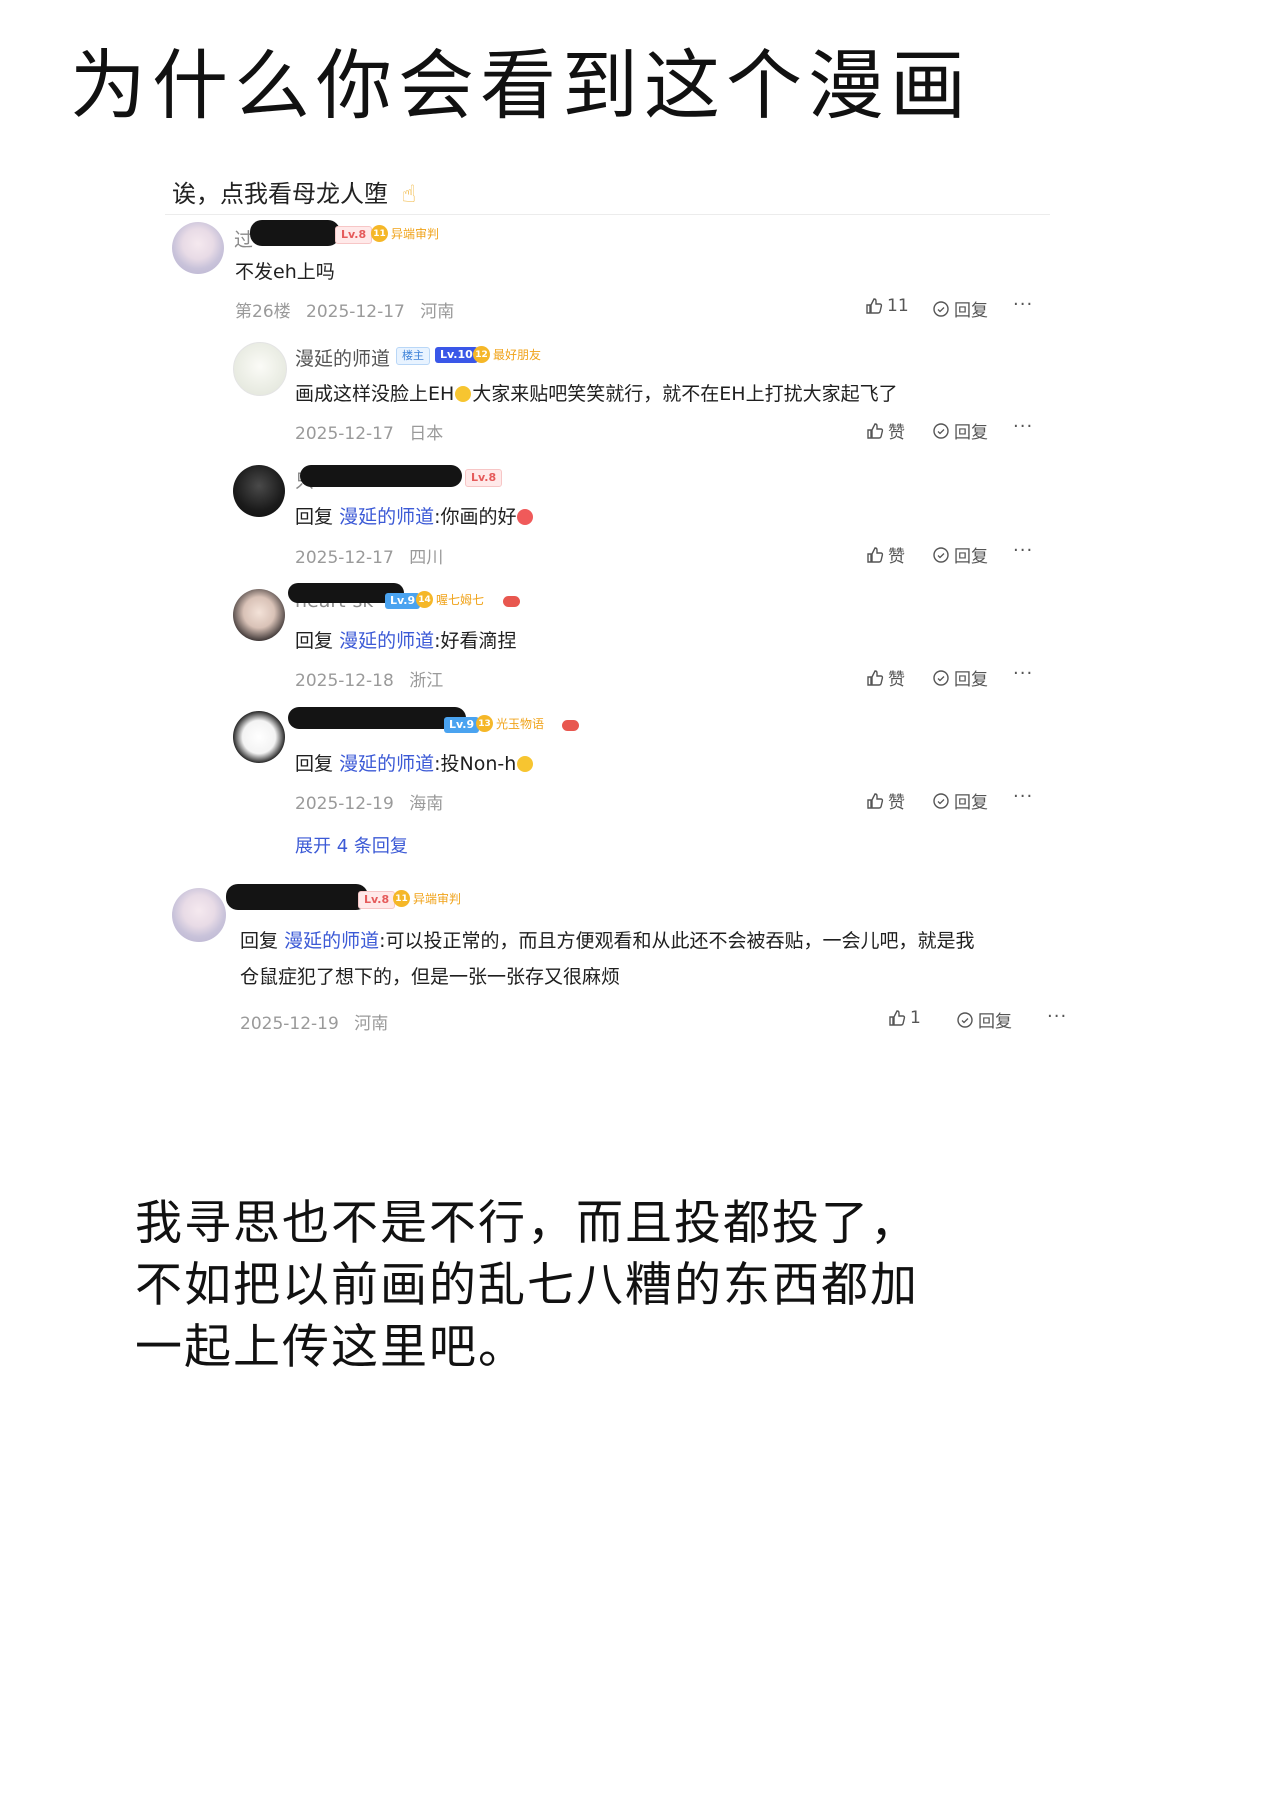 The image size is (1280, 1811). Describe the element at coordinates (355, 312) in the screenshot. I see `comment-date: 2025-12-17` at that location.